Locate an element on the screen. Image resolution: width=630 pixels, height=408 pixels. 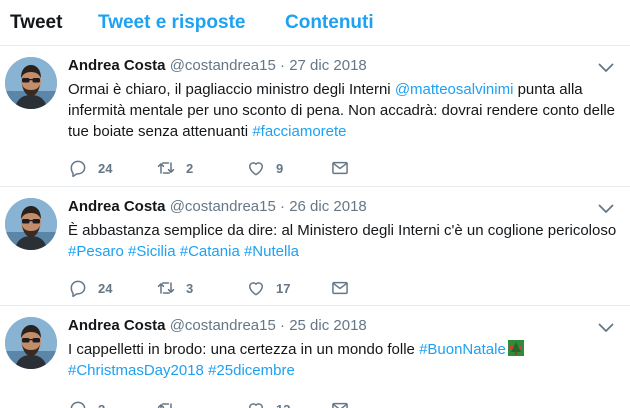
hashtag-link: #Sicilia is located at coordinates (152, 251).